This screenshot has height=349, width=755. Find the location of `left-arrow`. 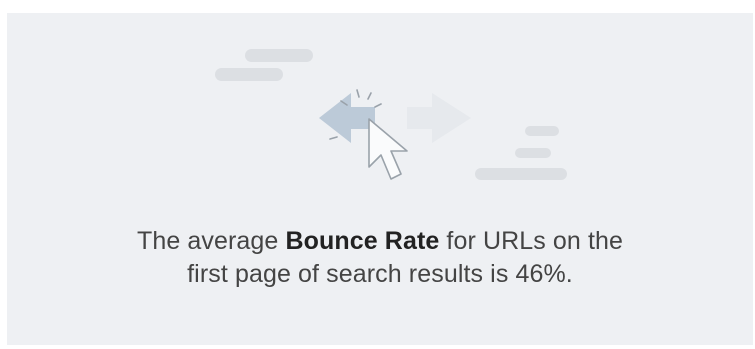

left-arrow is located at coordinates (347, 118).